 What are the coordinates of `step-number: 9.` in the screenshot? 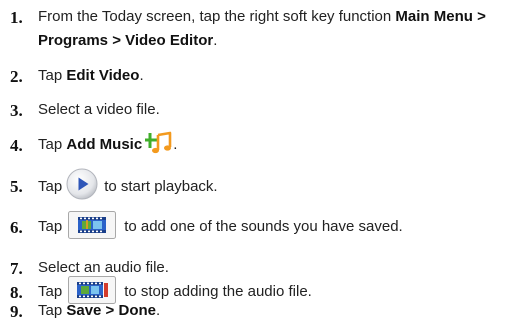 It's located at (16, 311).